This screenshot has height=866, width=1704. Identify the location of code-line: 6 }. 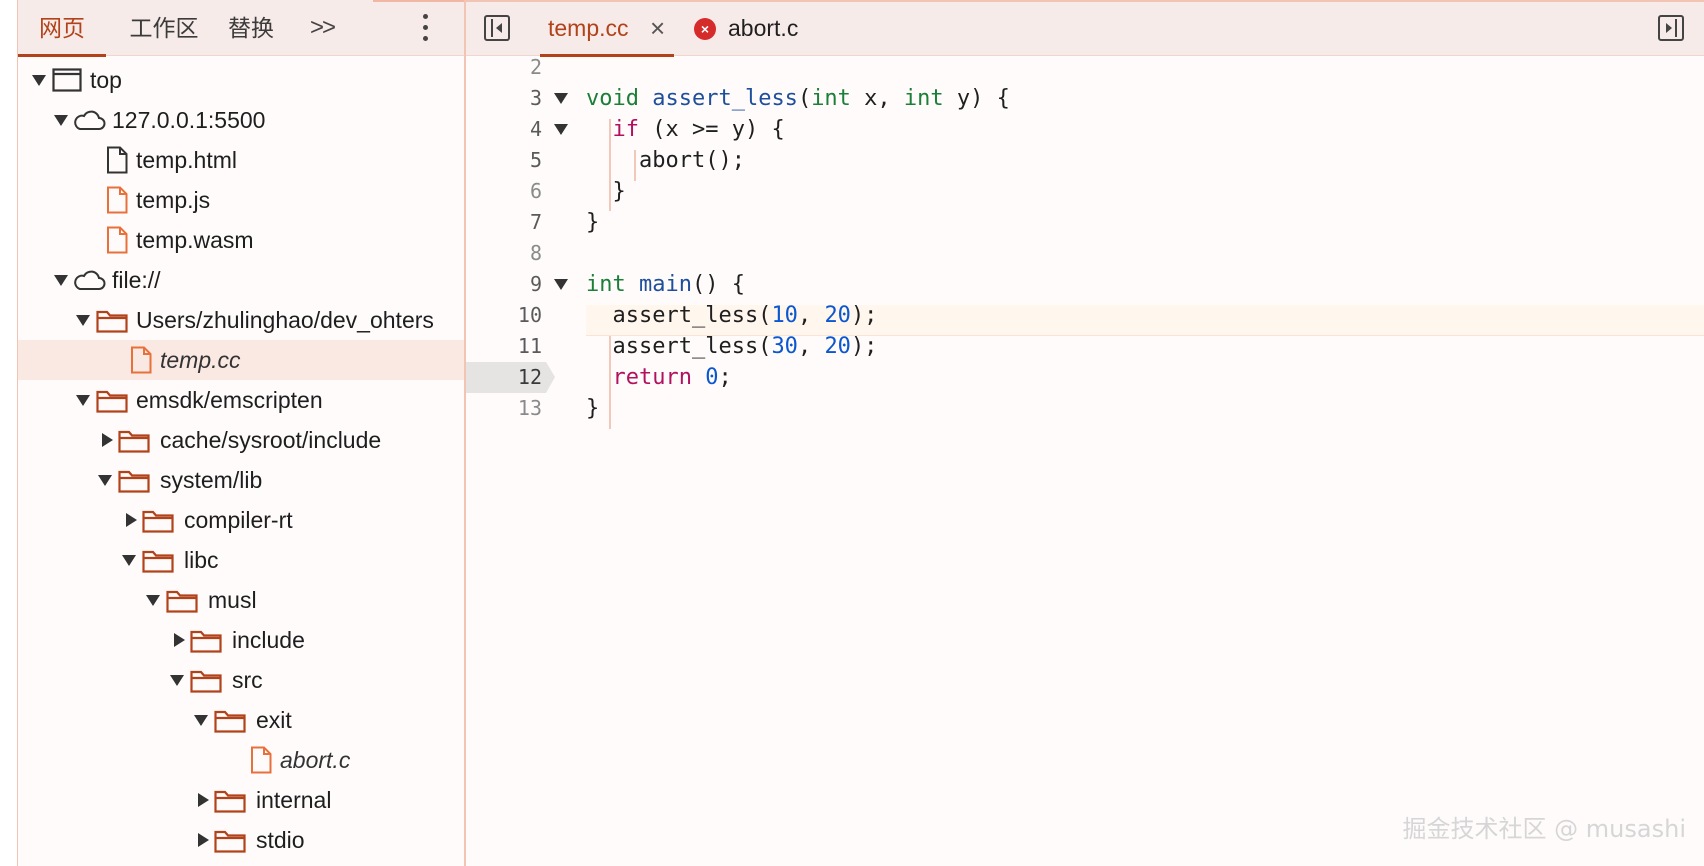
(1085, 191).